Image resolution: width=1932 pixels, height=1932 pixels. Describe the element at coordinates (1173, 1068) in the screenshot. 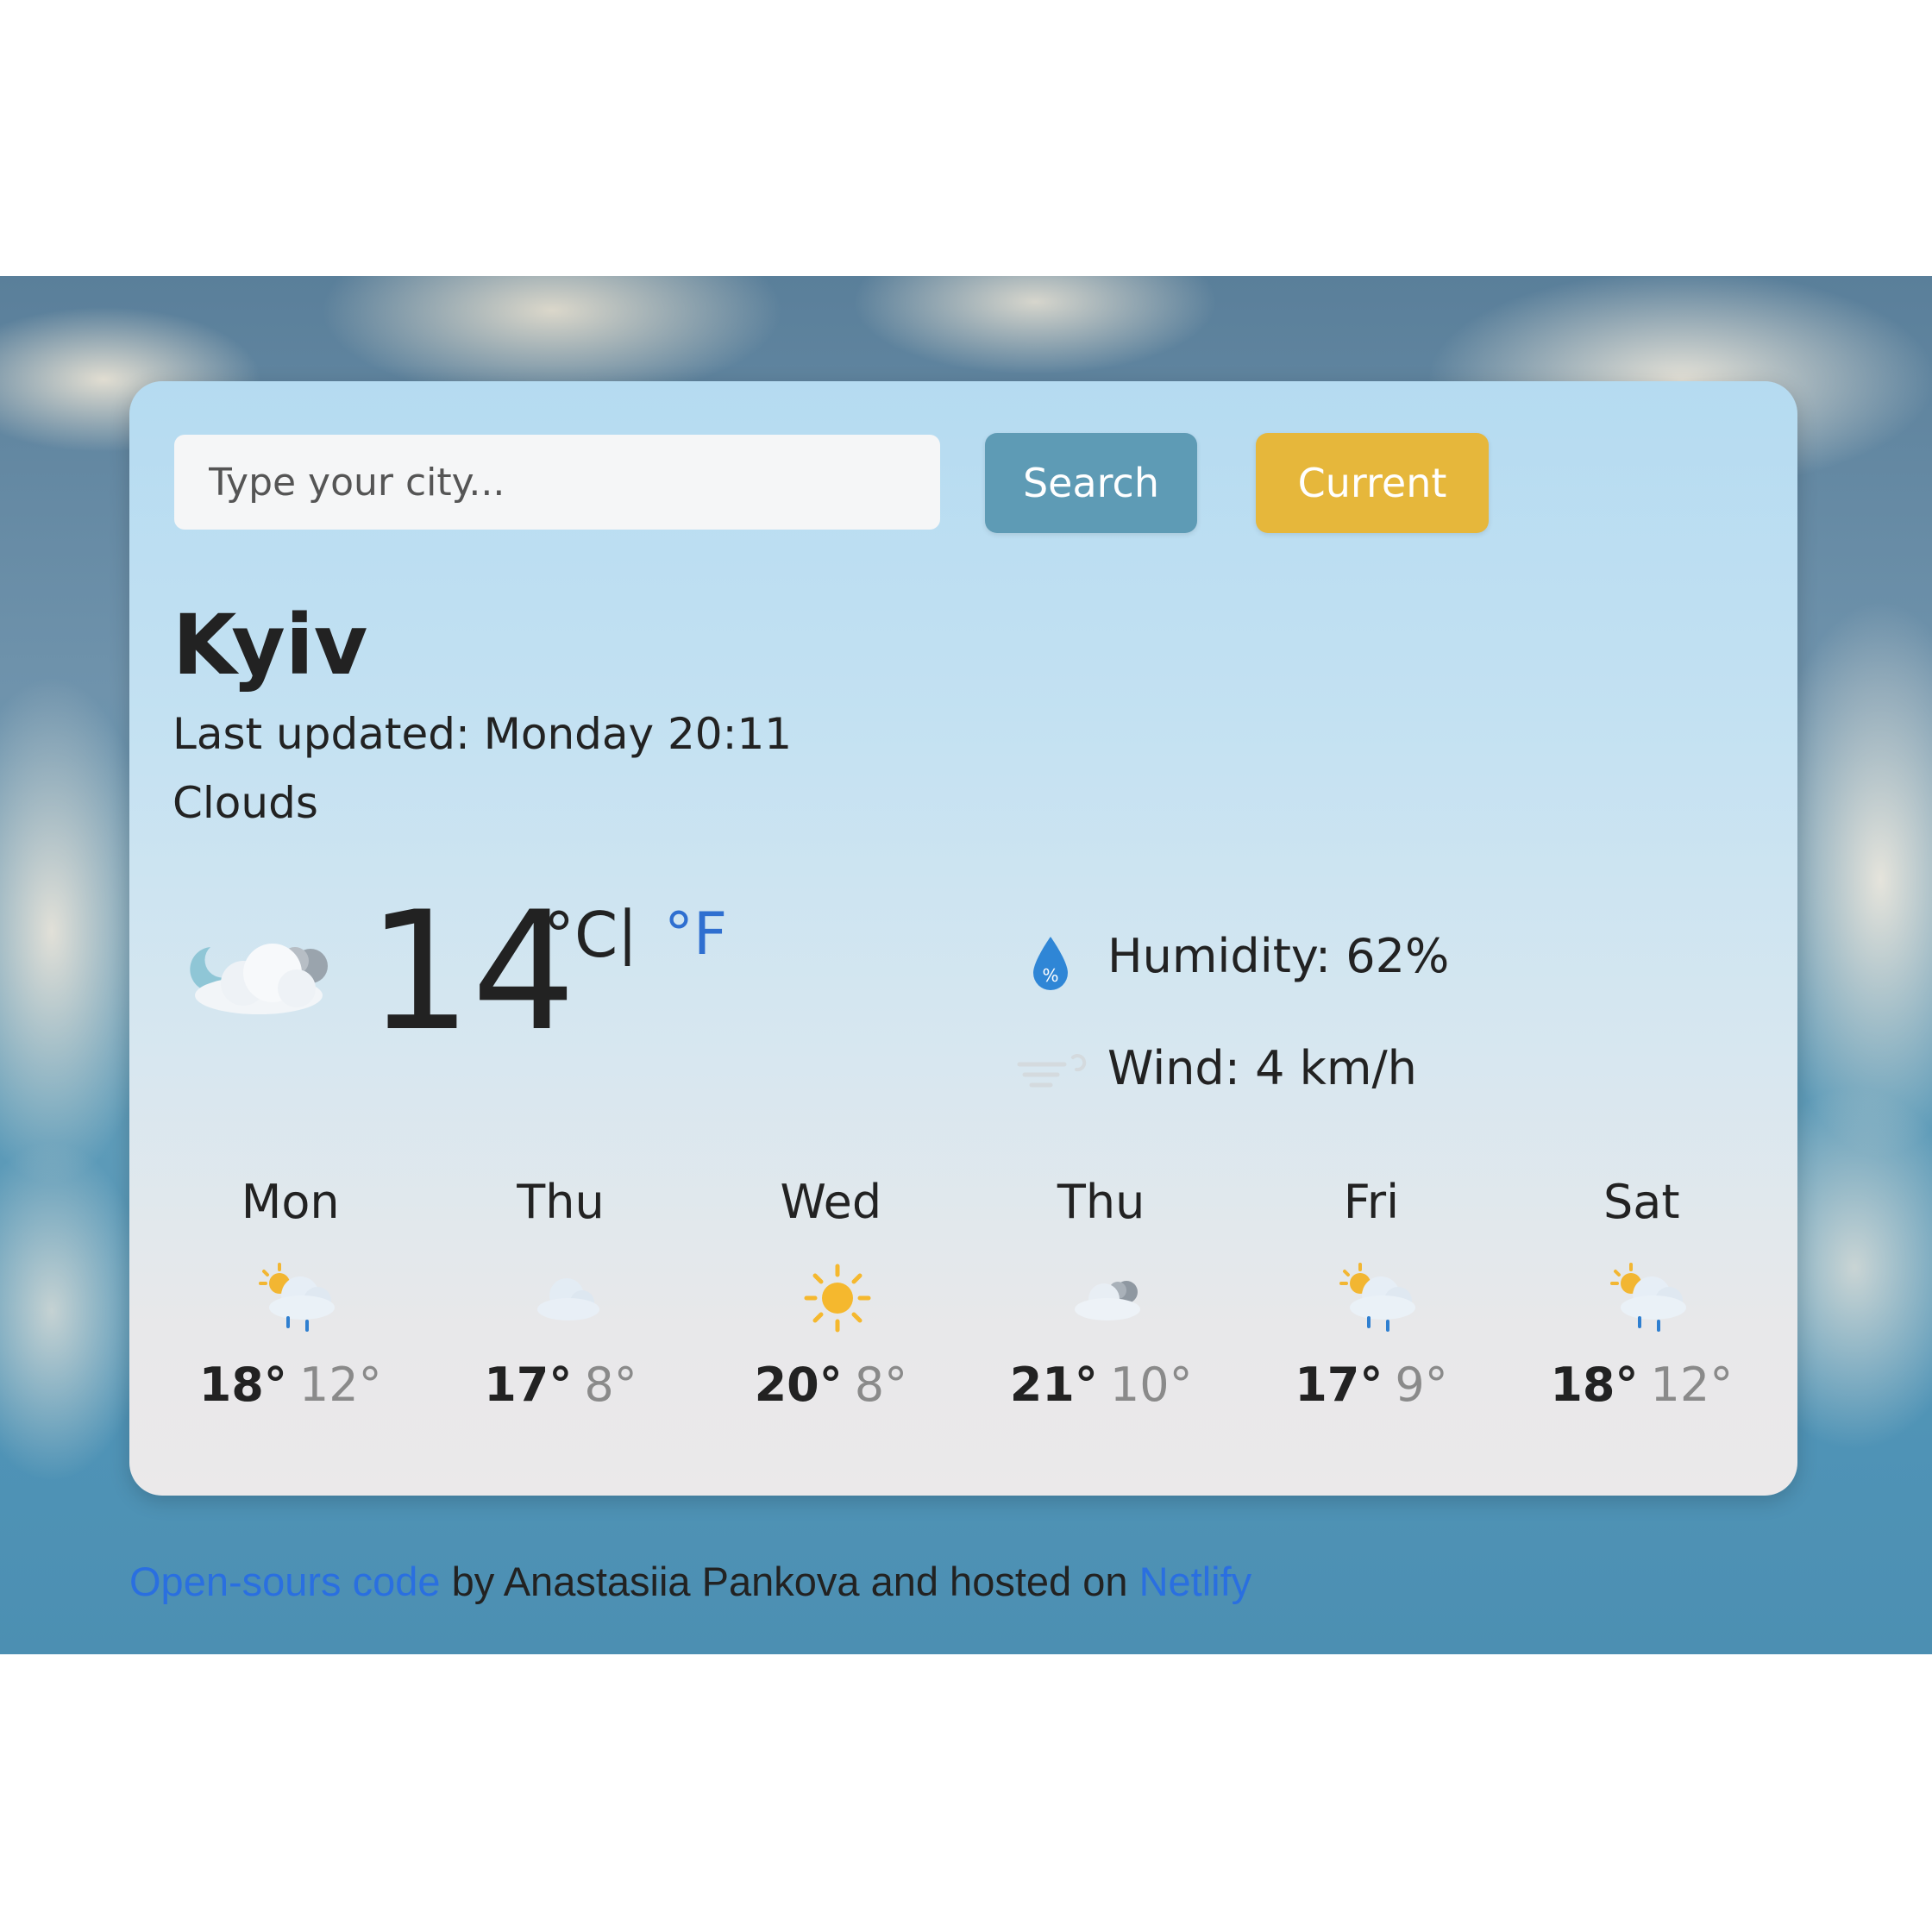

I see `wind-label: Wind:` at that location.